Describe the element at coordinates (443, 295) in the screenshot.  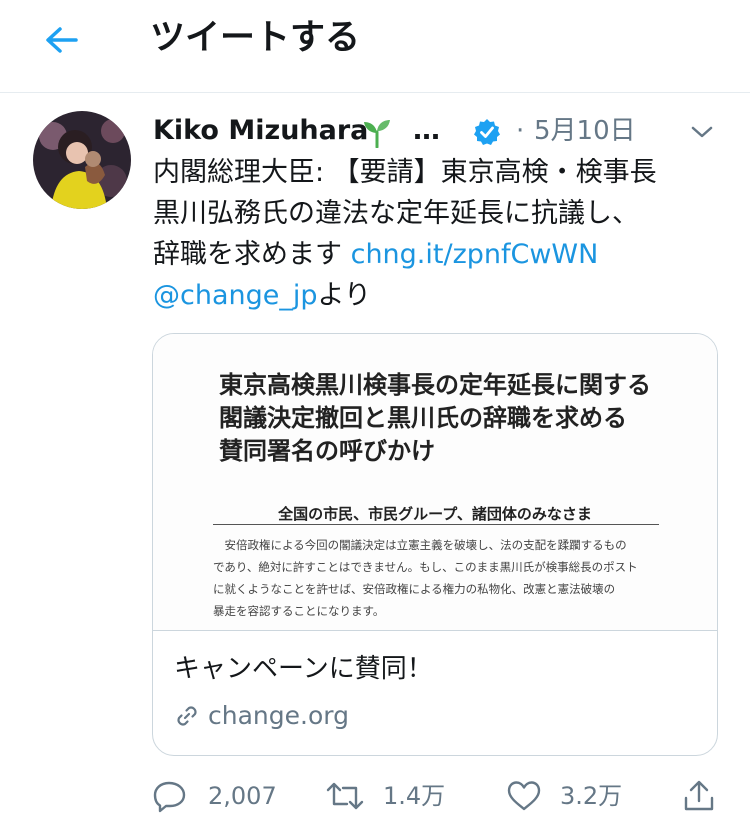
I see `tweet-text-line: @change_jpより` at that location.